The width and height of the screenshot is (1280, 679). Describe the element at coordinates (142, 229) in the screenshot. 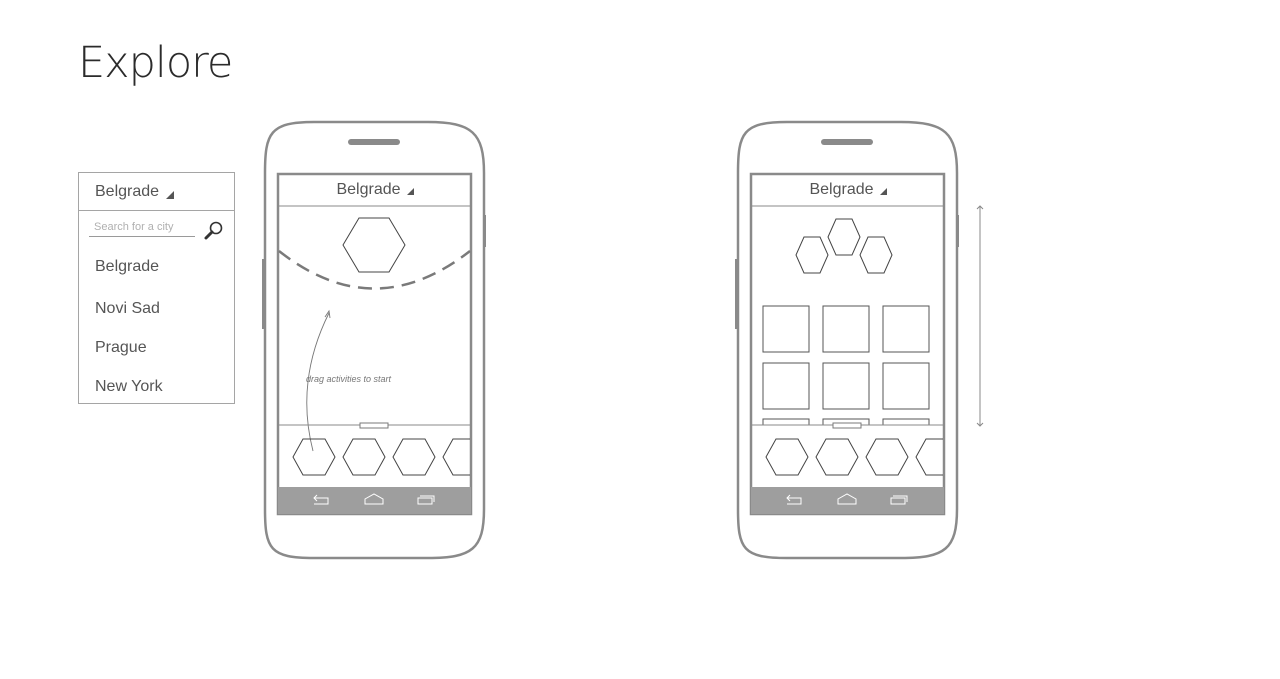

I see `city-search-input: Search for a city` at that location.